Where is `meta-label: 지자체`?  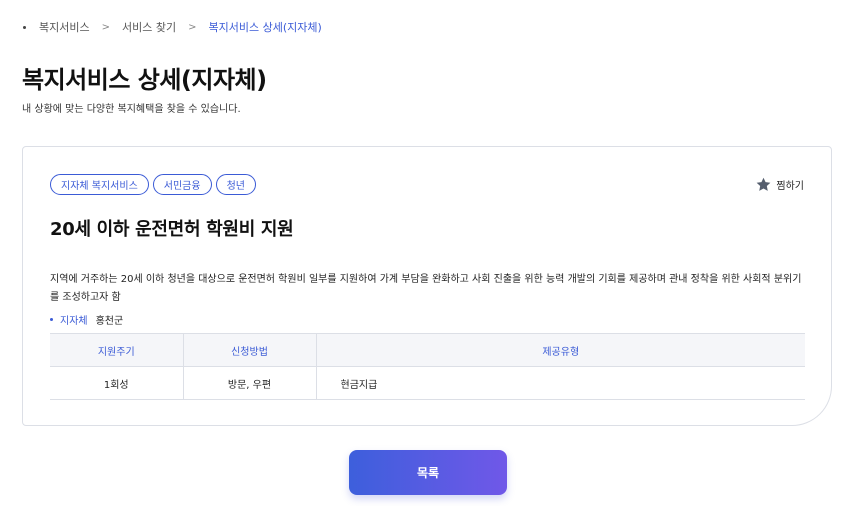
meta-label: 지자체 is located at coordinates (74, 321).